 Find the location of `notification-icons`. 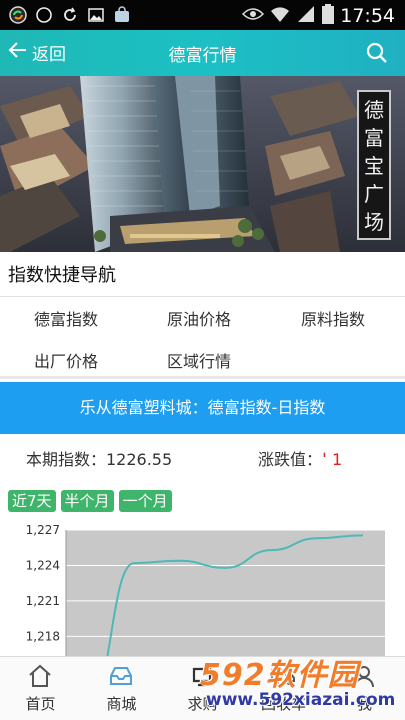

notification-icons is located at coordinates (70, 15).